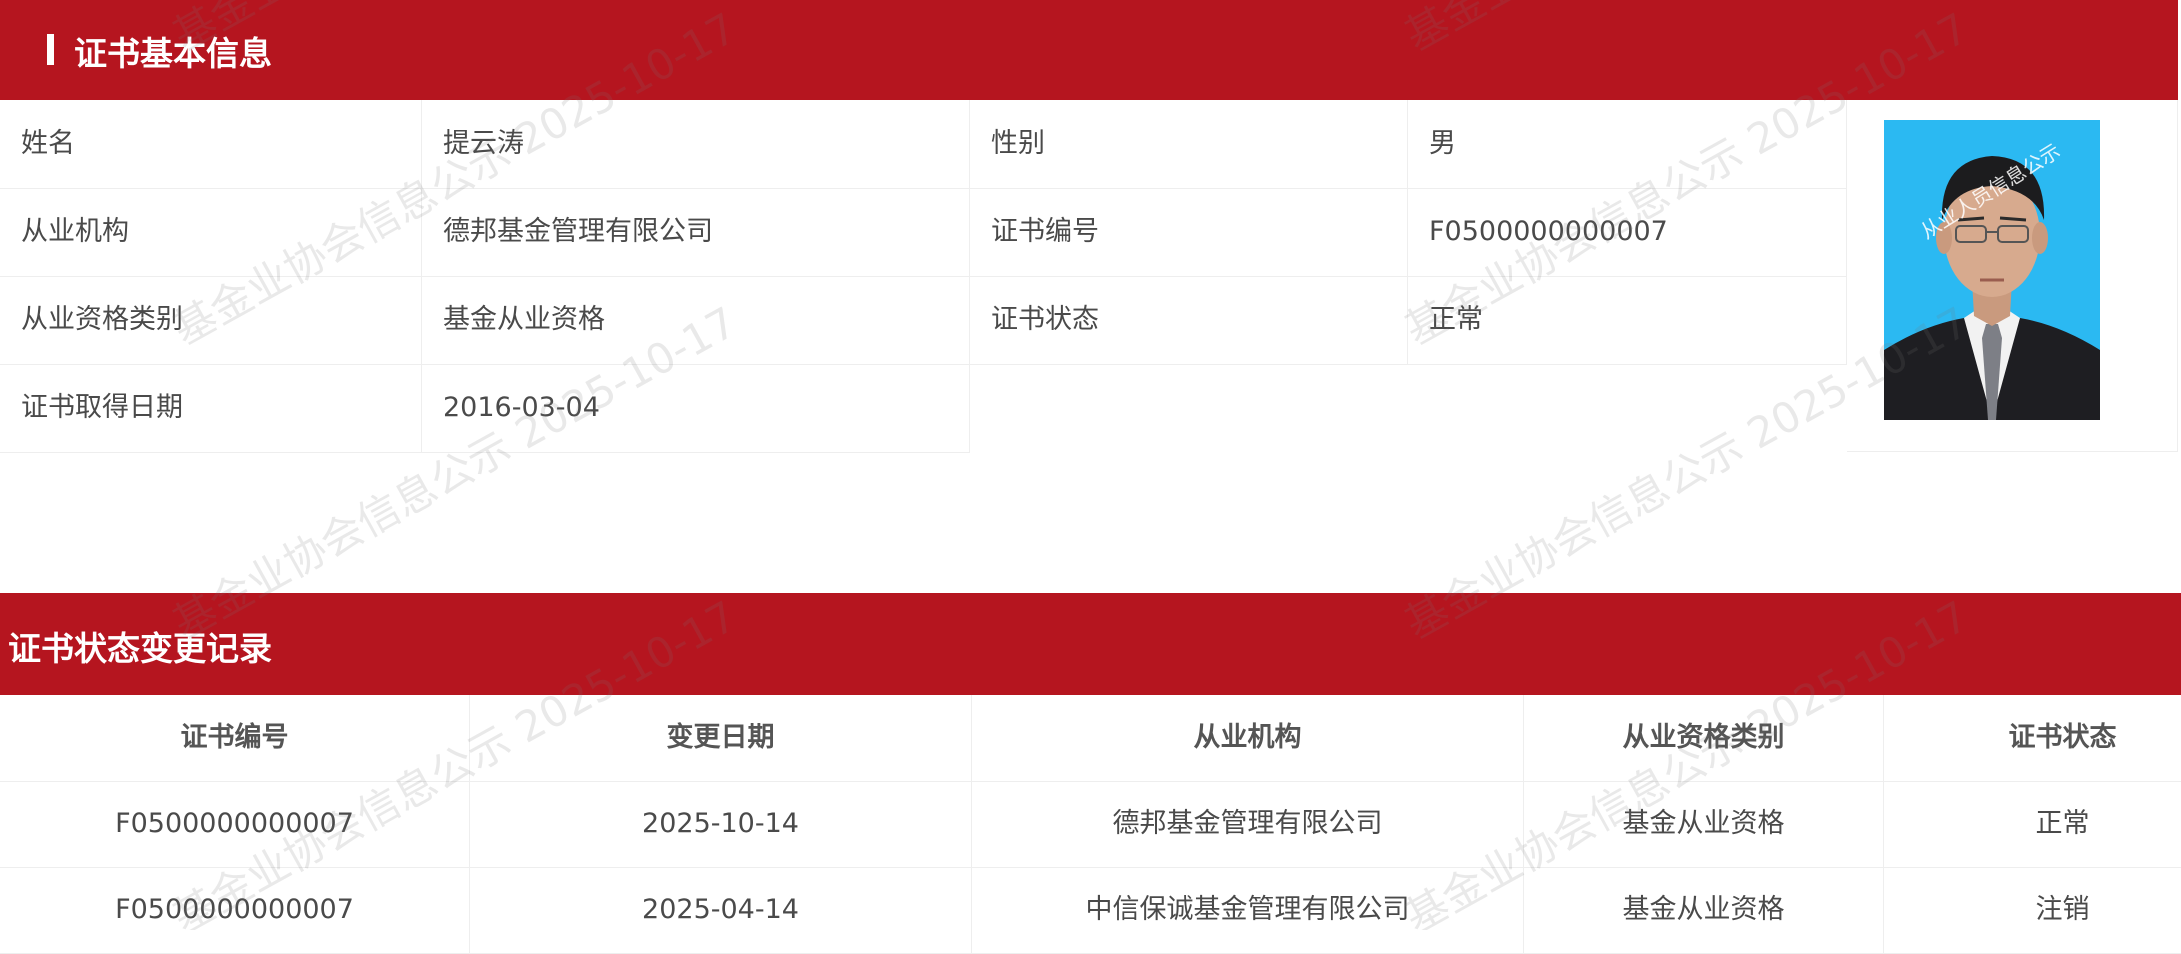 This screenshot has width=2181, height=954. What do you see at coordinates (2062, 823) in the screenshot?
I see `table-cell: 正常` at bounding box center [2062, 823].